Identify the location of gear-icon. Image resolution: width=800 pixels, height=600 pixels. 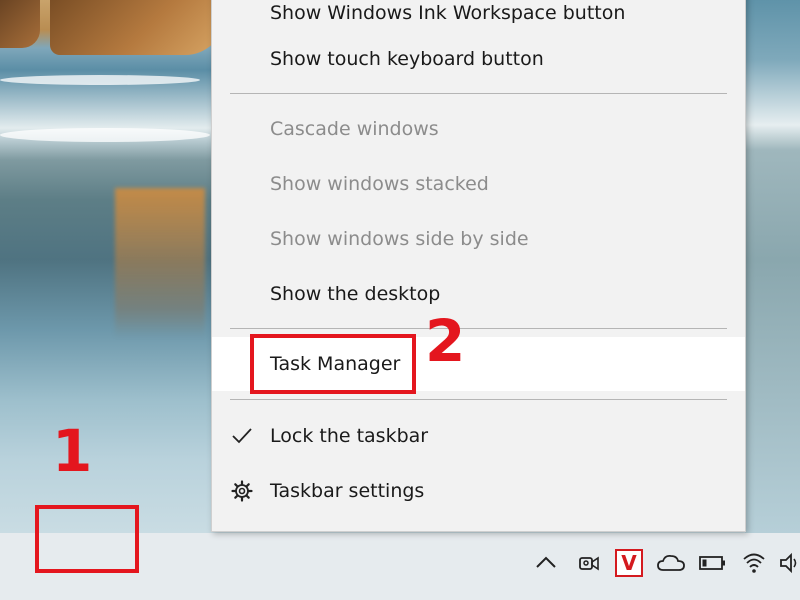
(242, 491).